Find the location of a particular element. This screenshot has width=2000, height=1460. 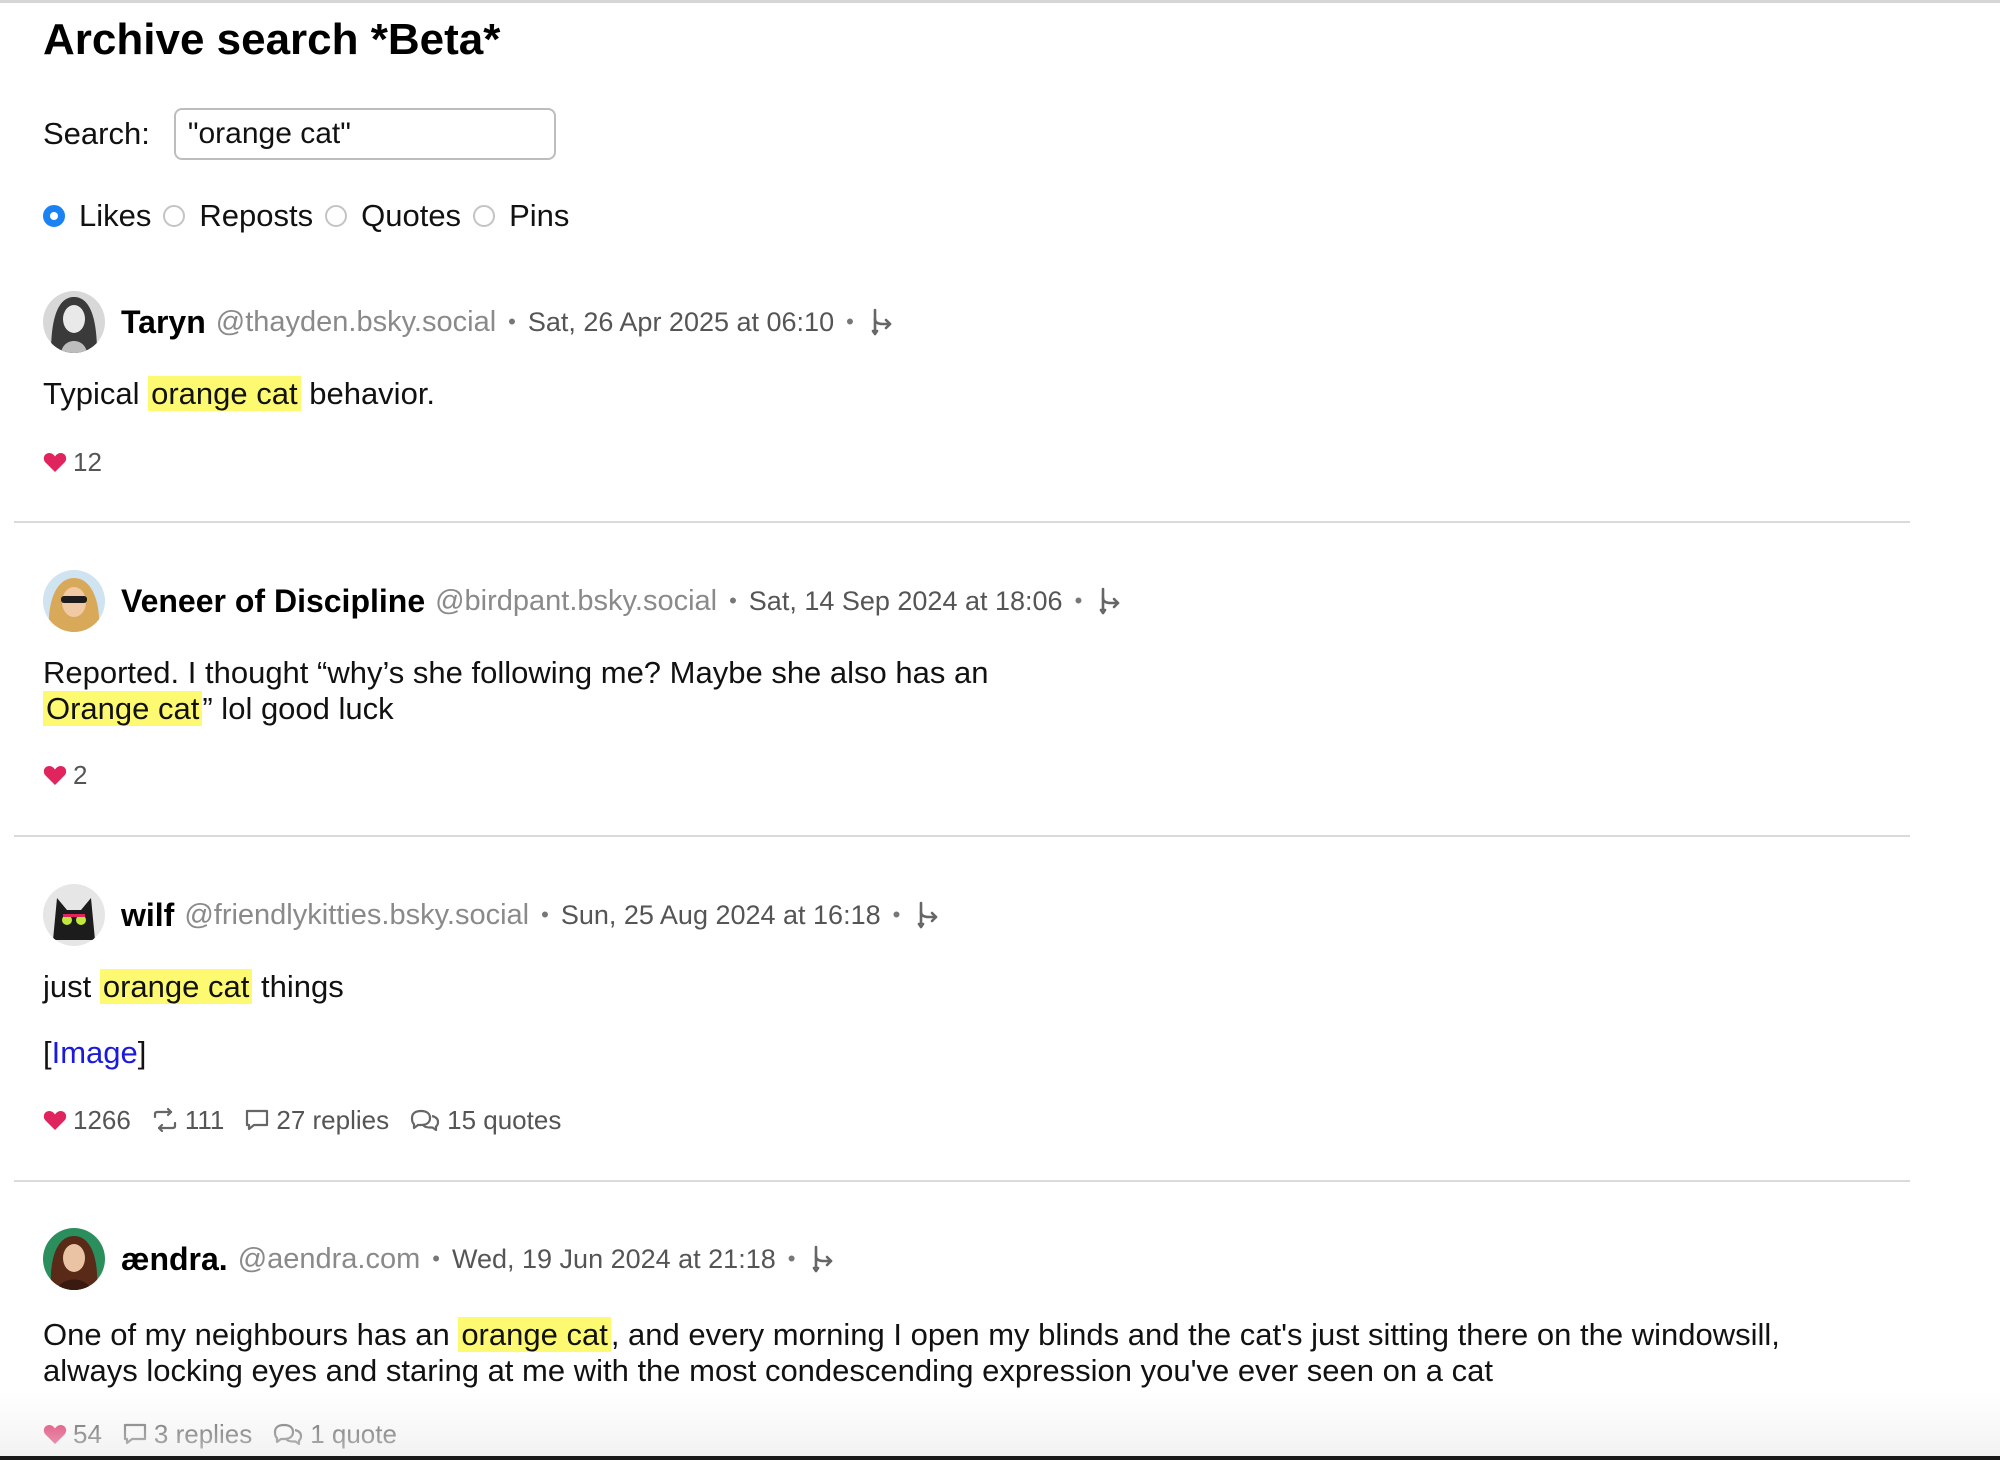

author-handle: @friendlykitties.bsky.social is located at coordinates (356, 915).